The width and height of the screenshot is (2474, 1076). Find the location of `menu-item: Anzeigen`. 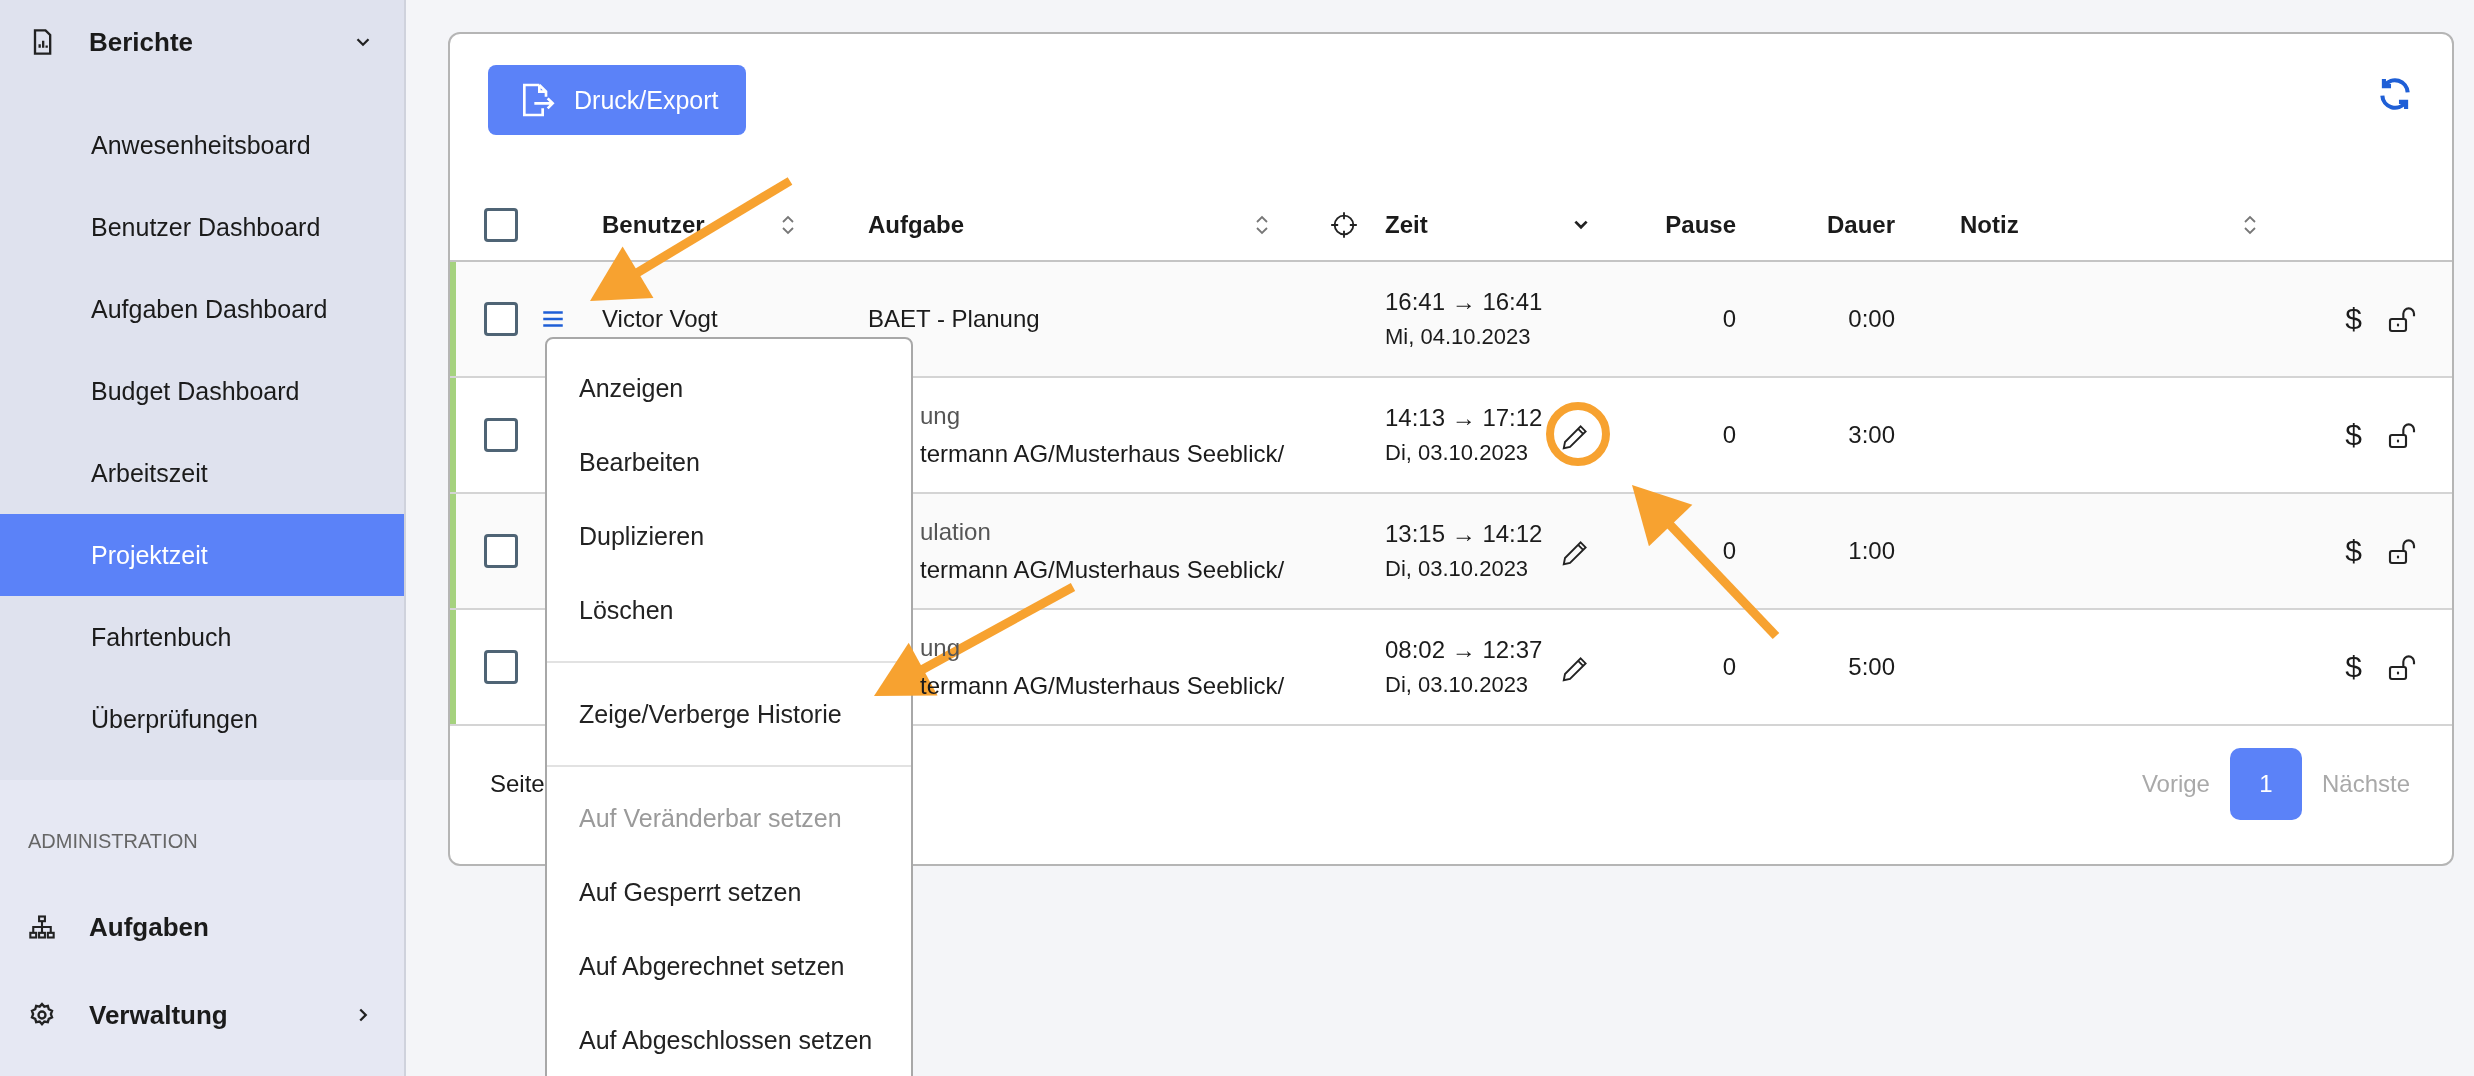

menu-item: Anzeigen is located at coordinates (729, 388).